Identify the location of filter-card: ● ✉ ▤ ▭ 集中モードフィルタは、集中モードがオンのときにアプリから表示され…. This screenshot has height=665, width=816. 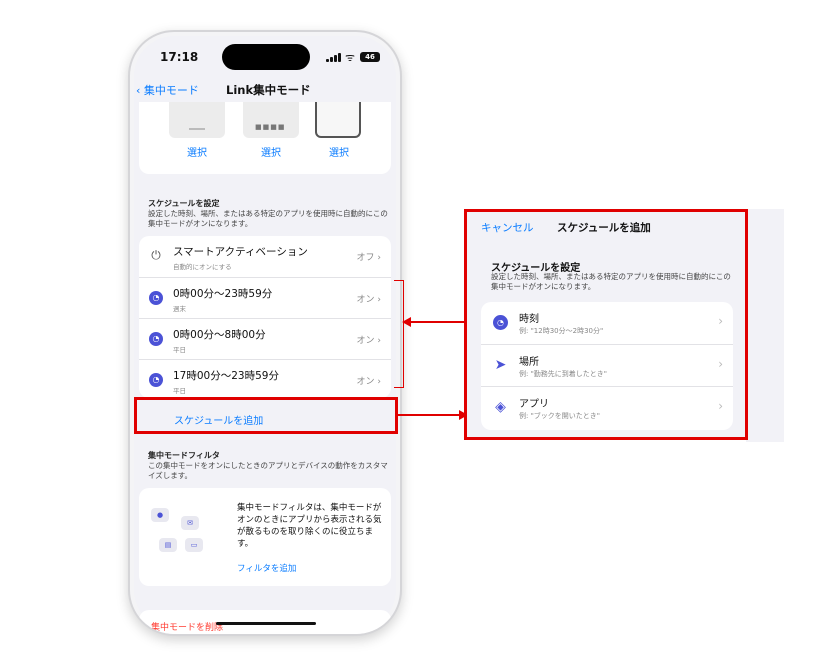
(265, 537).